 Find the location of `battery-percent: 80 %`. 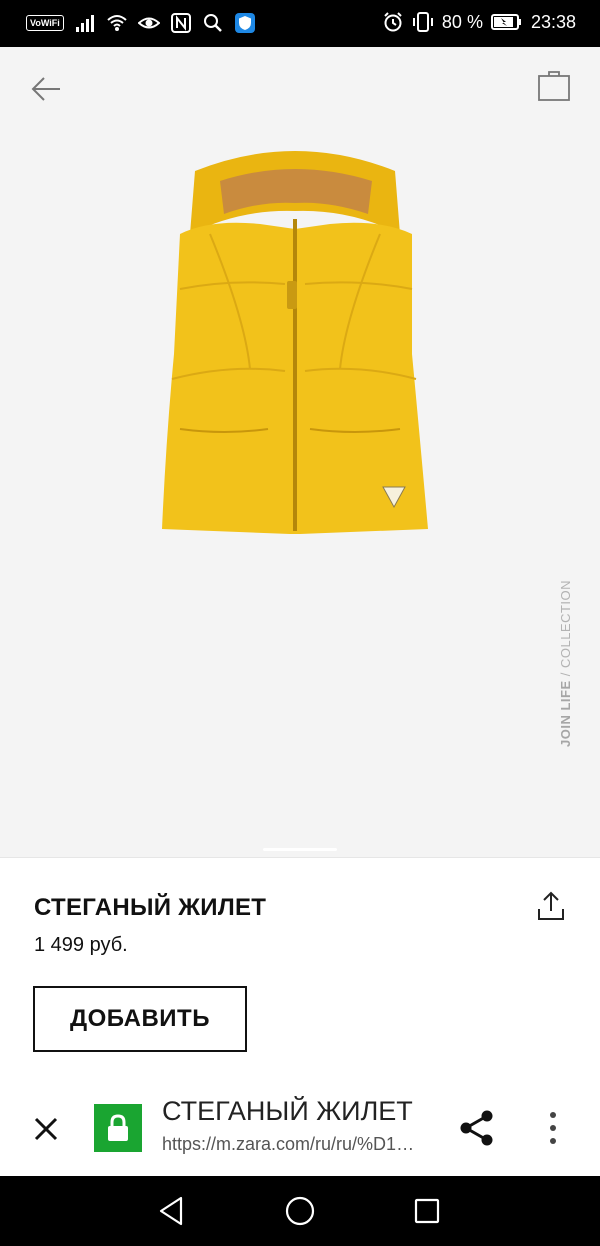

battery-percent: 80 % is located at coordinates (462, 21).